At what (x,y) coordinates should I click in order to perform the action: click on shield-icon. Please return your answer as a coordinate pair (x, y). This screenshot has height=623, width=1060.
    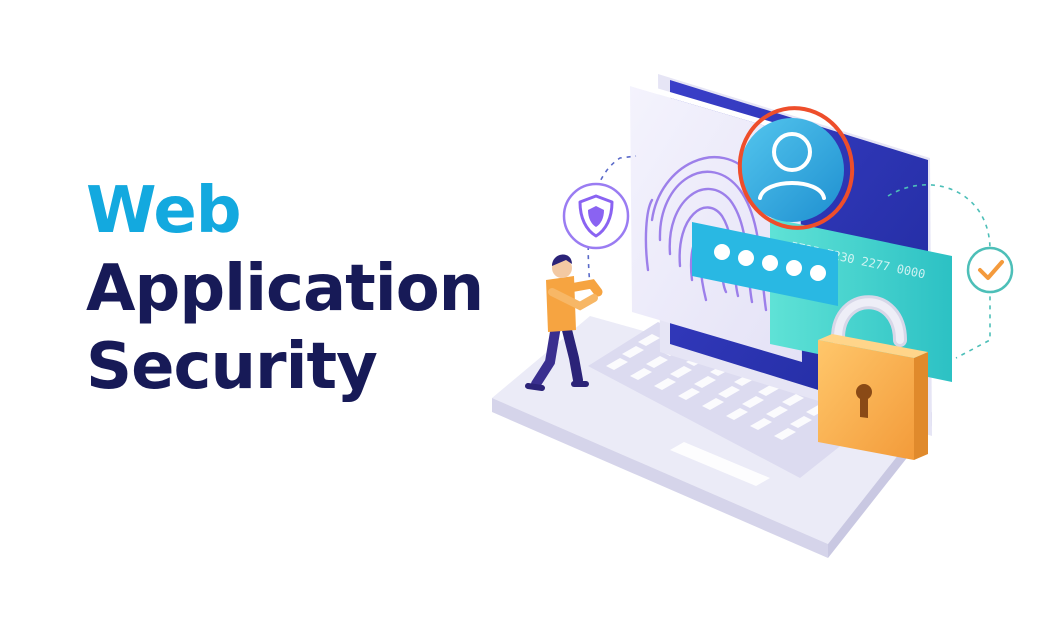
    Looking at the image, I should click on (596, 216).